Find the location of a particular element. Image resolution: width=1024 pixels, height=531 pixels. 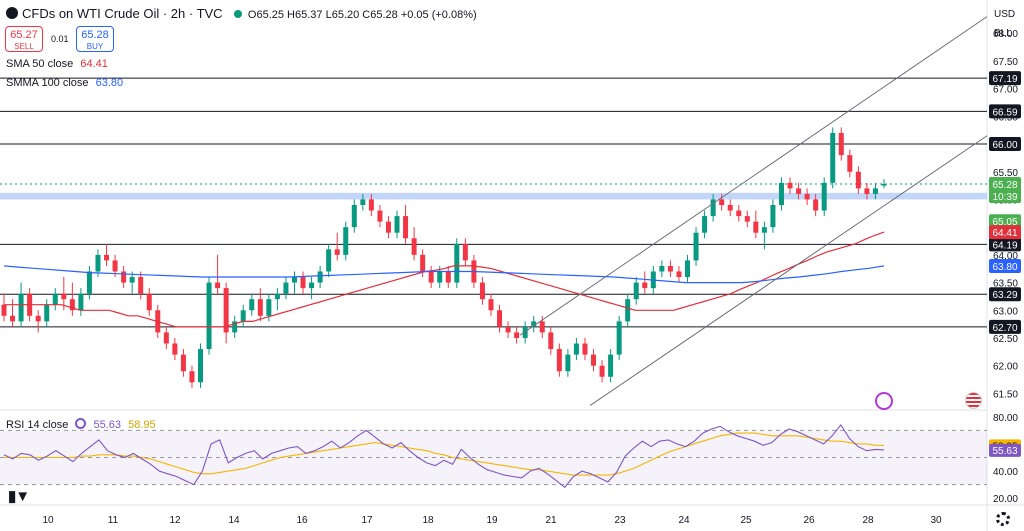

sell-button: 65.27 SELL is located at coordinates (24, 39).